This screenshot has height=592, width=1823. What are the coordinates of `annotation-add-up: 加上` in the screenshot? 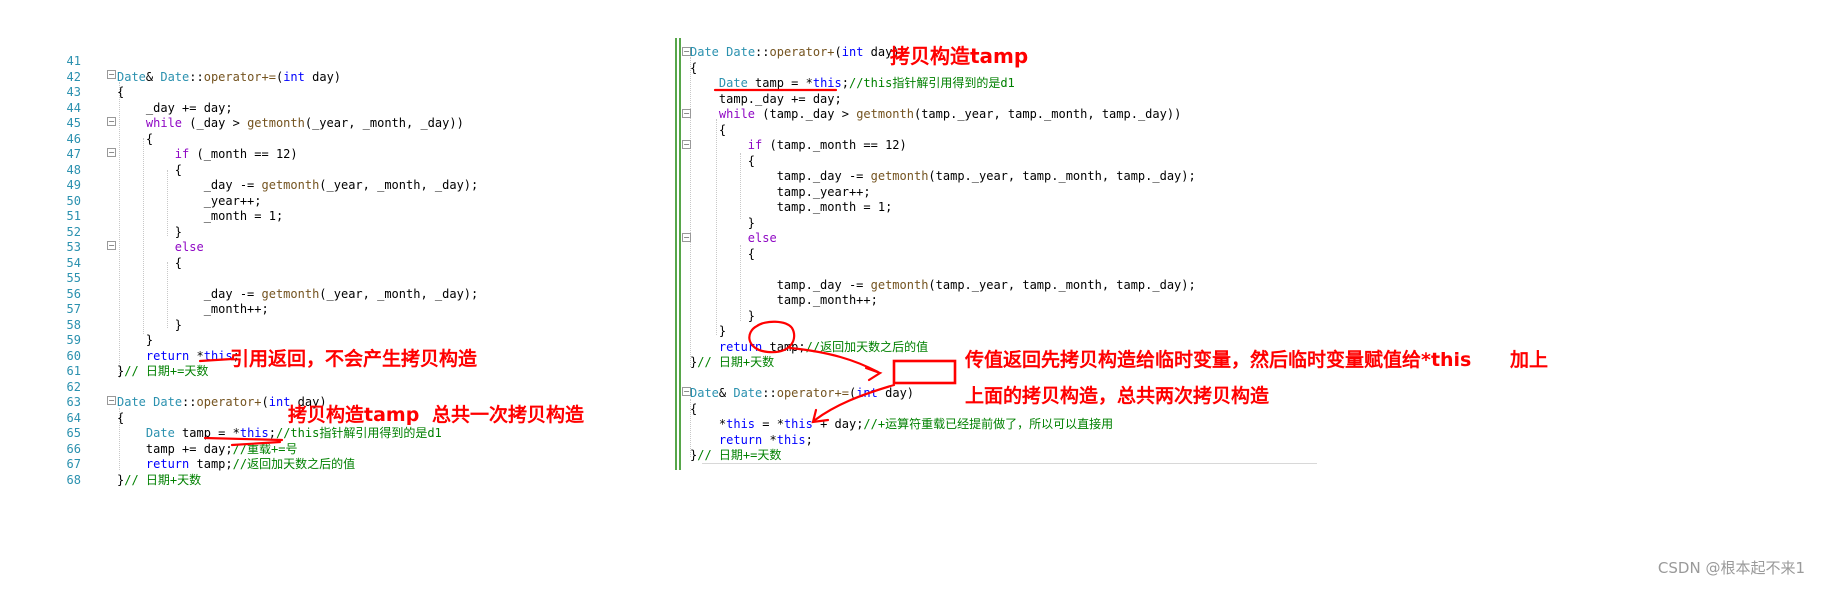 It's located at (1529, 360).